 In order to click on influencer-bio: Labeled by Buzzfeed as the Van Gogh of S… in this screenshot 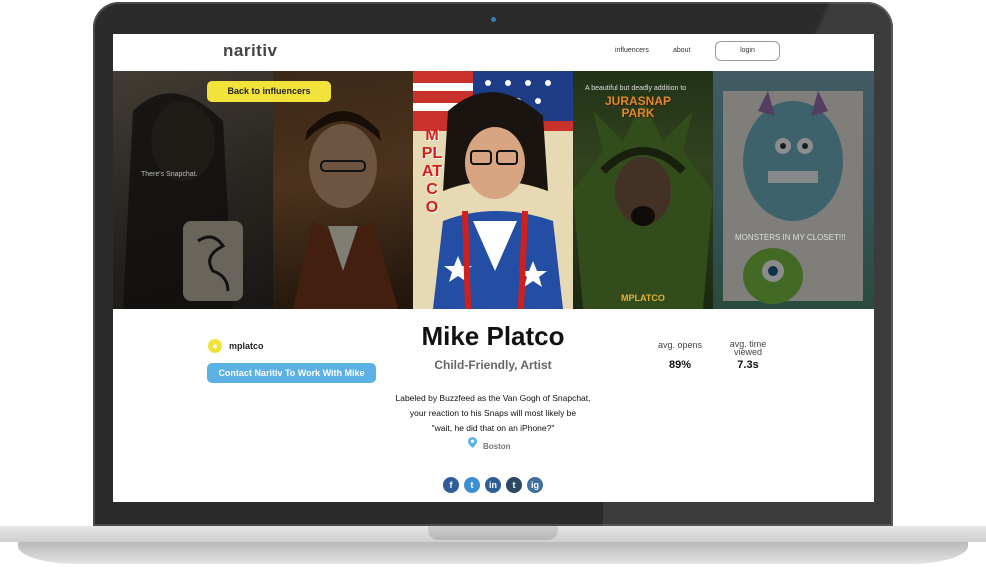, I will do `click(493, 413)`.